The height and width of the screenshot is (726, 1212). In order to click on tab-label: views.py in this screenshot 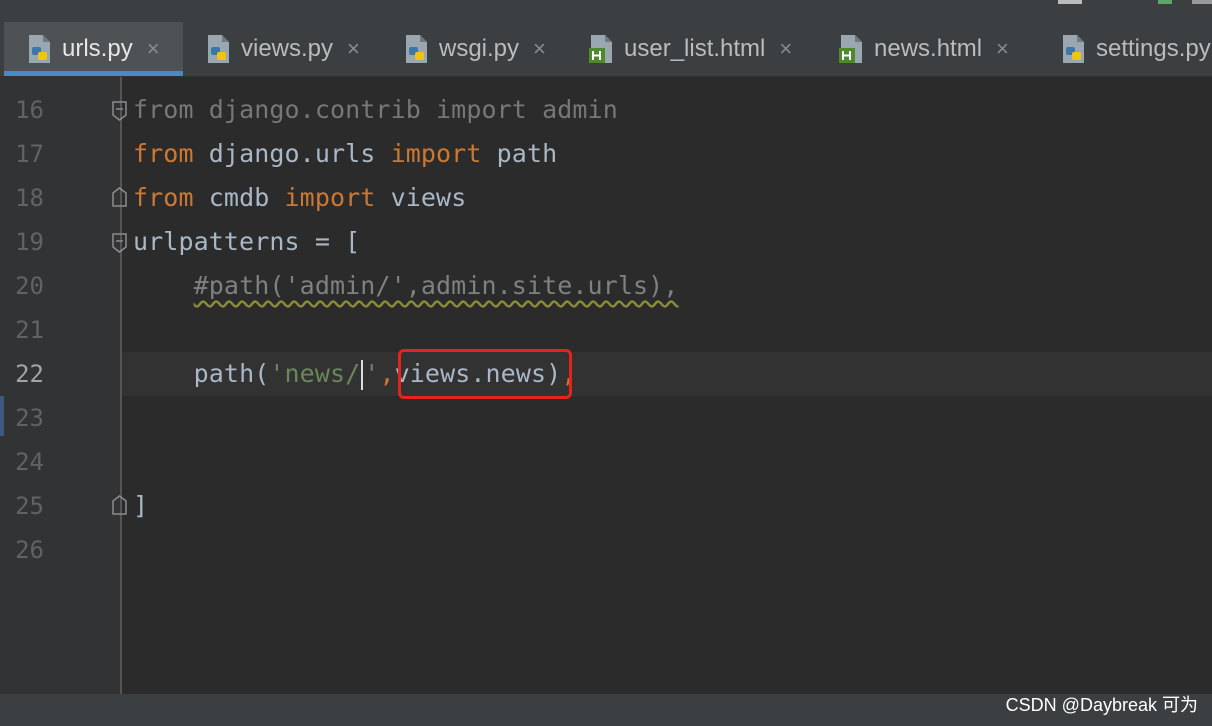, I will do `click(287, 48)`.